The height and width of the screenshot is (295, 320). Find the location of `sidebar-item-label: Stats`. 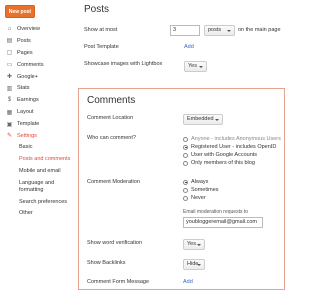

sidebar-item-label: Stats is located at coordinates (23, 88).